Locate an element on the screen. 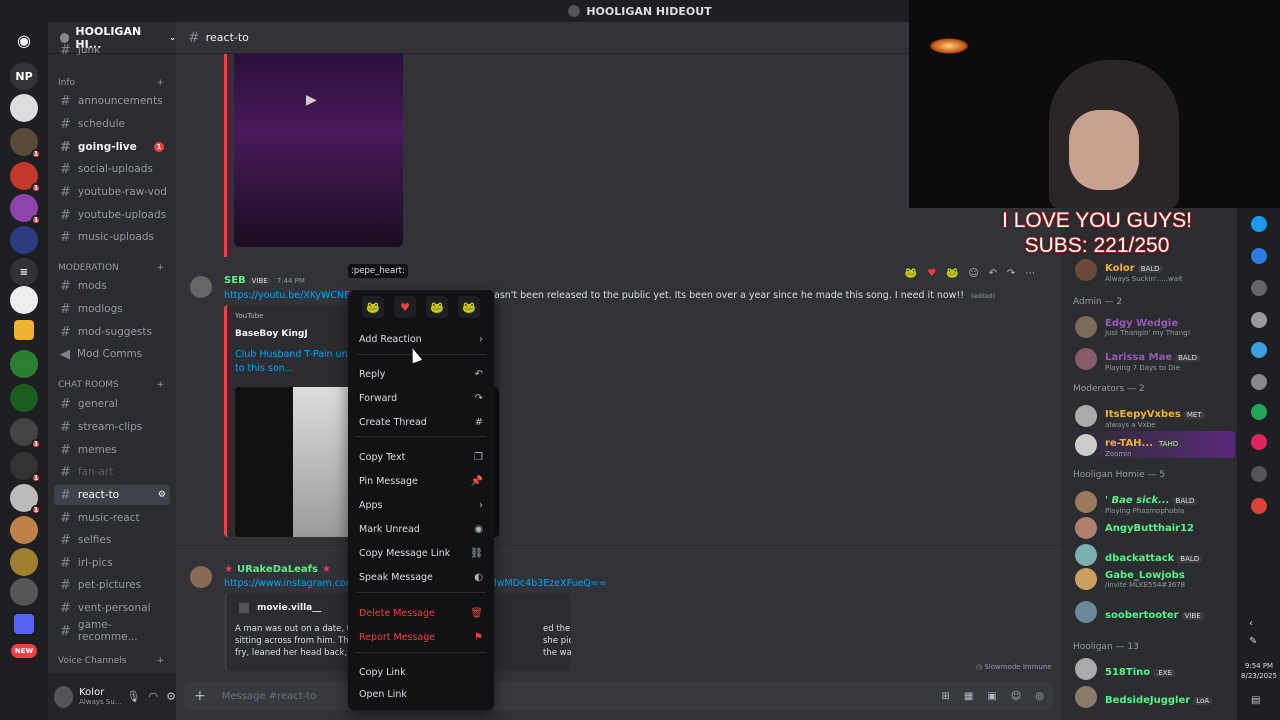  folder-icon is located at coordinates (24, 624).